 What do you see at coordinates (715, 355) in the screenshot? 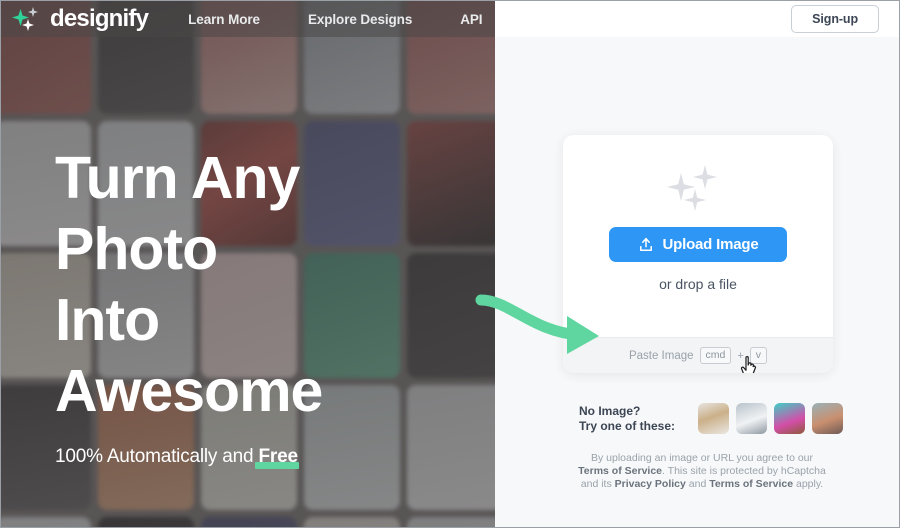
I see `key-cmd: cmd` at bounding box center [715, 355].